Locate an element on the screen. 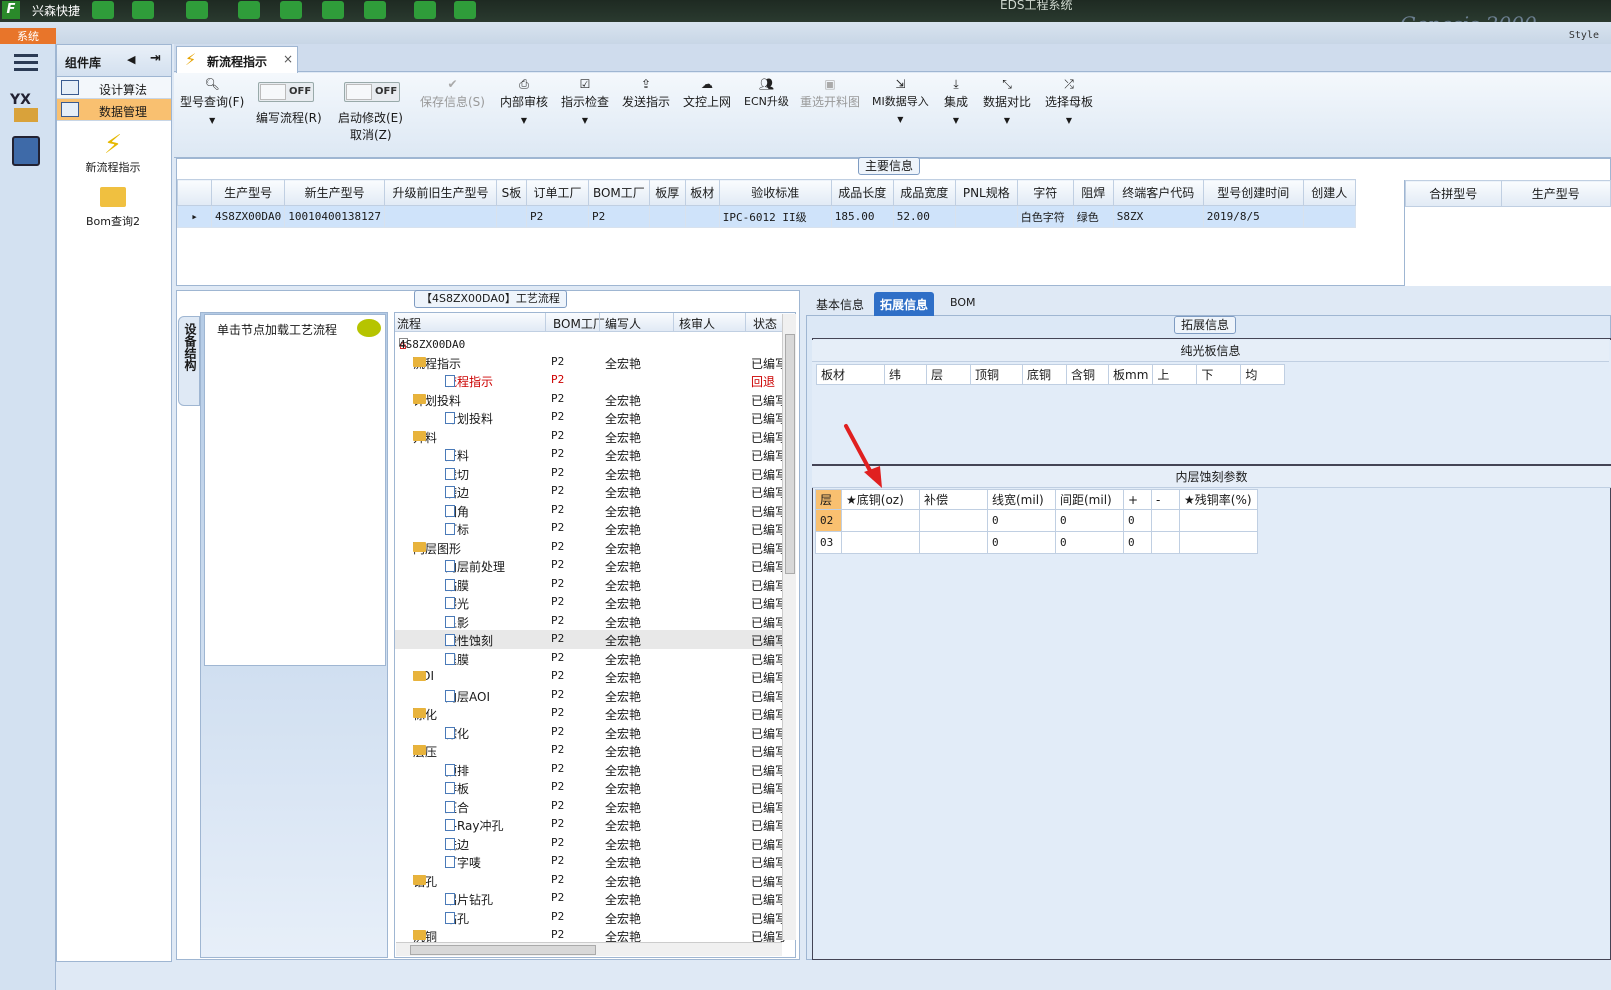 The image size is (1611, 990). bom-query-tool: Bom查询2 is located at coordinates (113, 208).